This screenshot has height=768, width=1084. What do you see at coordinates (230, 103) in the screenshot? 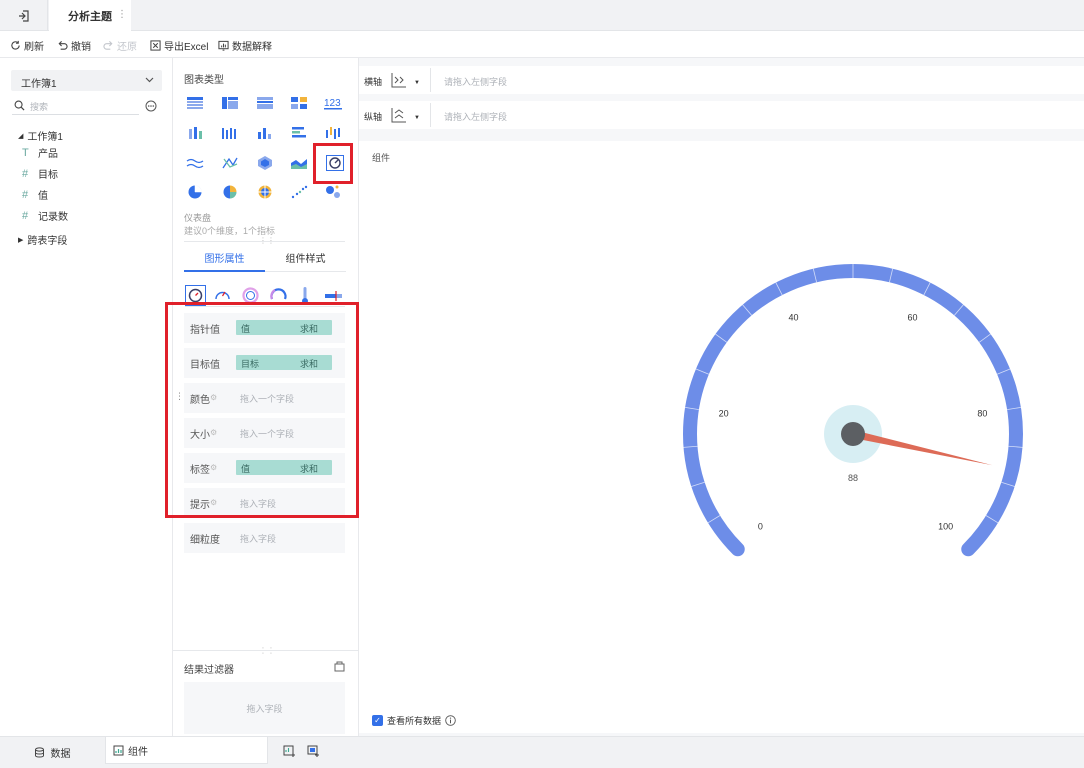
I see `cross-table-icon` at bounding box center [230, 103].